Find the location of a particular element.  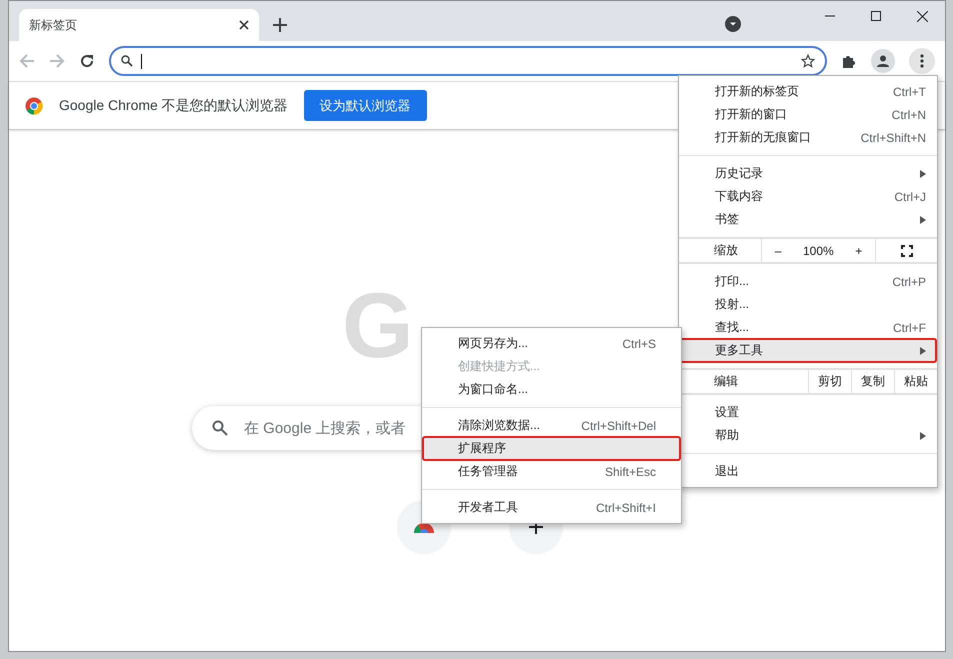

edit-label: 编辑 is located at coordinates (726, 381).